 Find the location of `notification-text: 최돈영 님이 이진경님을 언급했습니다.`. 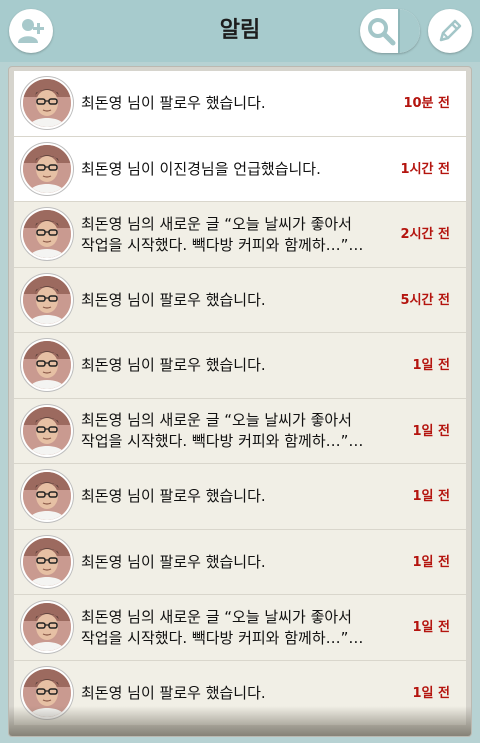

notification-text: 최돈영 님이 이진경님을 언급했습니다. is located at coordinates (231, 169).